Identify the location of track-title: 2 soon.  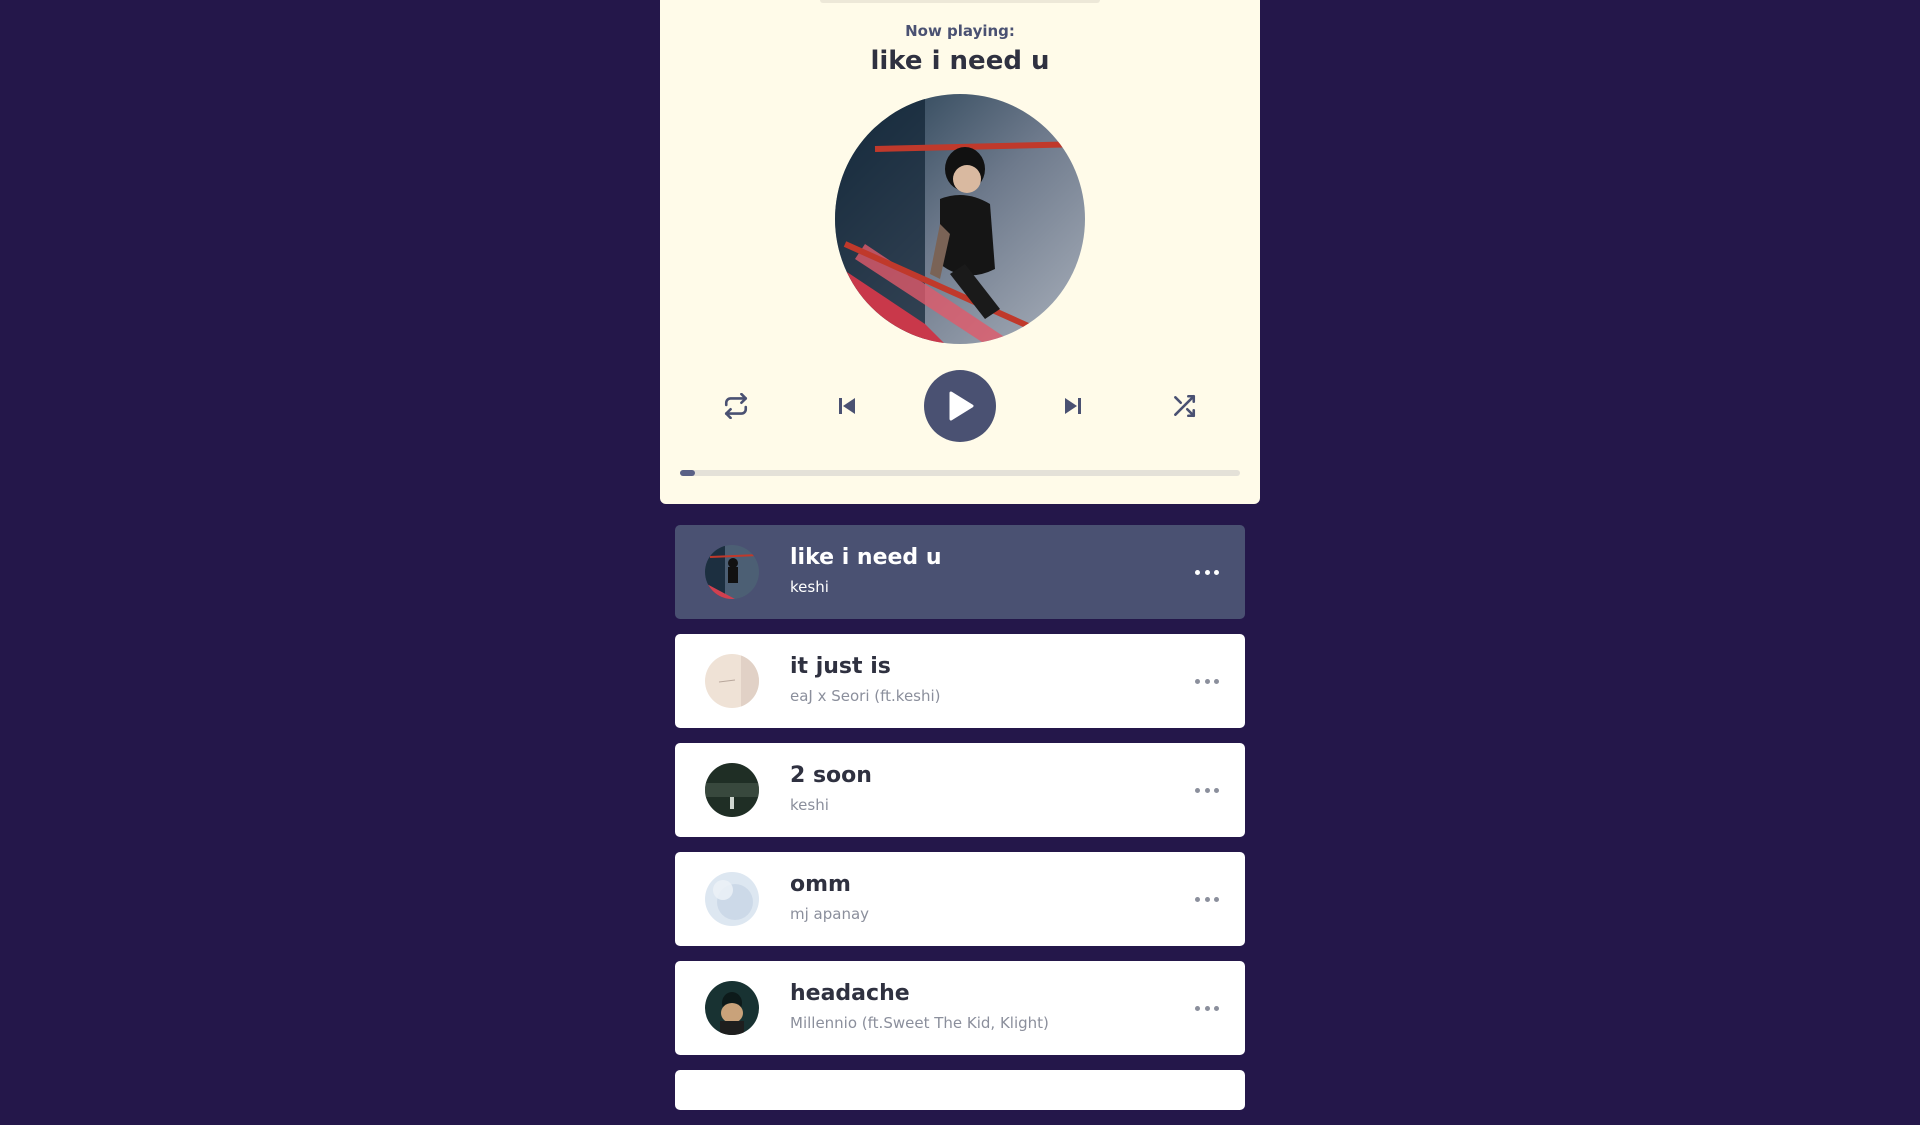
(831, 775).